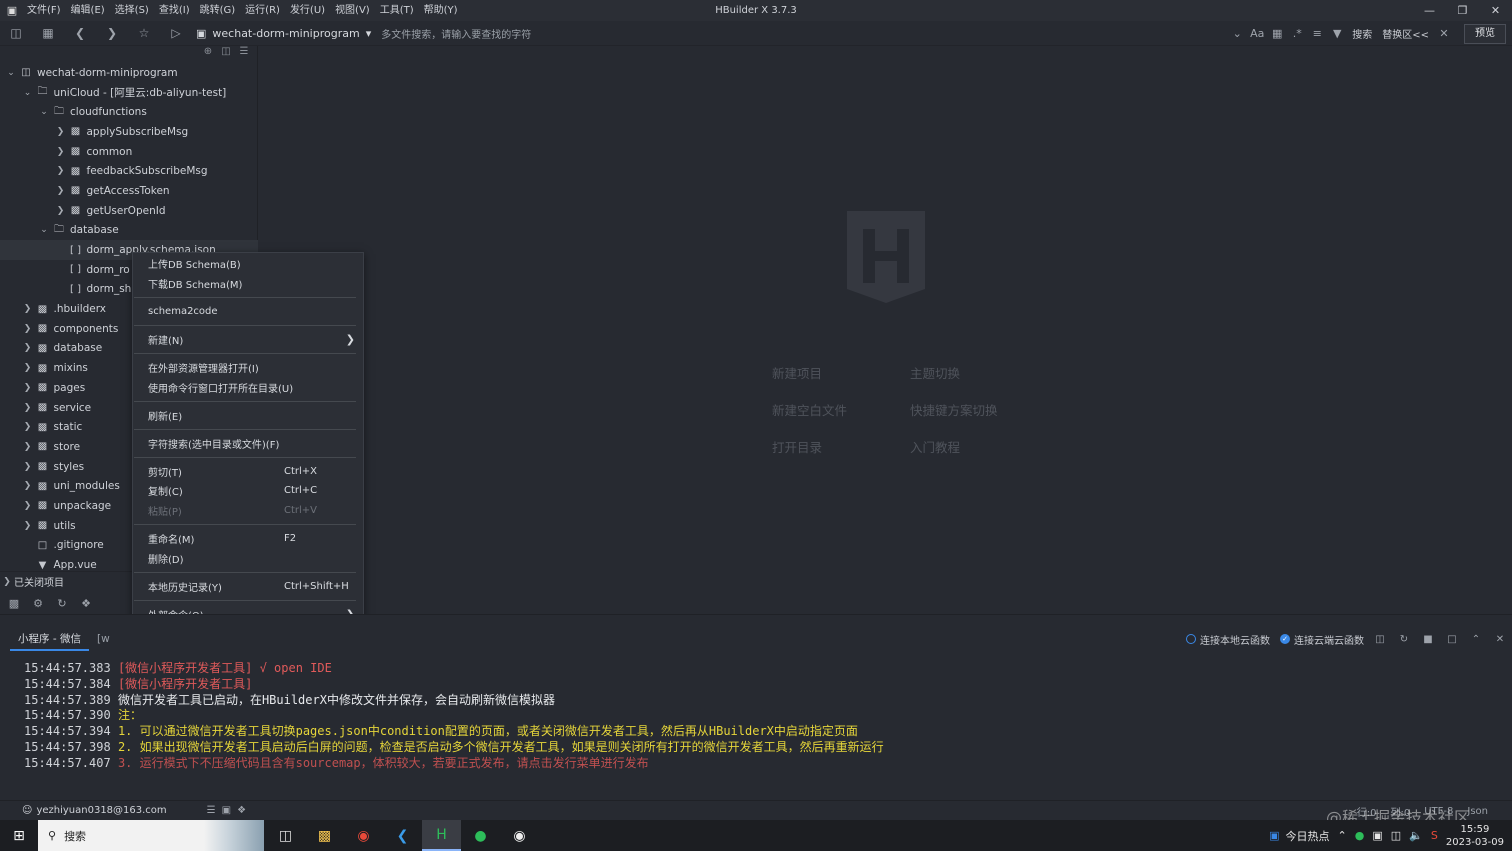  What do you see at coordinates (1429, 10) in the screenshot?
I see `minimize-icon: —` at bounding box center [1429, 10].